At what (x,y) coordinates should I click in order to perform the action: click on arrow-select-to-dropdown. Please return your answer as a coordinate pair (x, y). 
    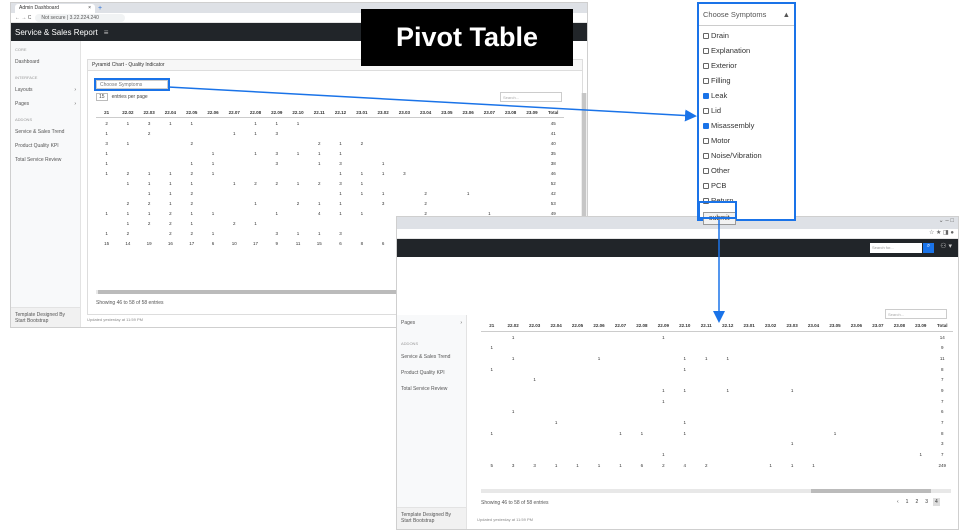
    Looking at the image, I should click on (432, 104).